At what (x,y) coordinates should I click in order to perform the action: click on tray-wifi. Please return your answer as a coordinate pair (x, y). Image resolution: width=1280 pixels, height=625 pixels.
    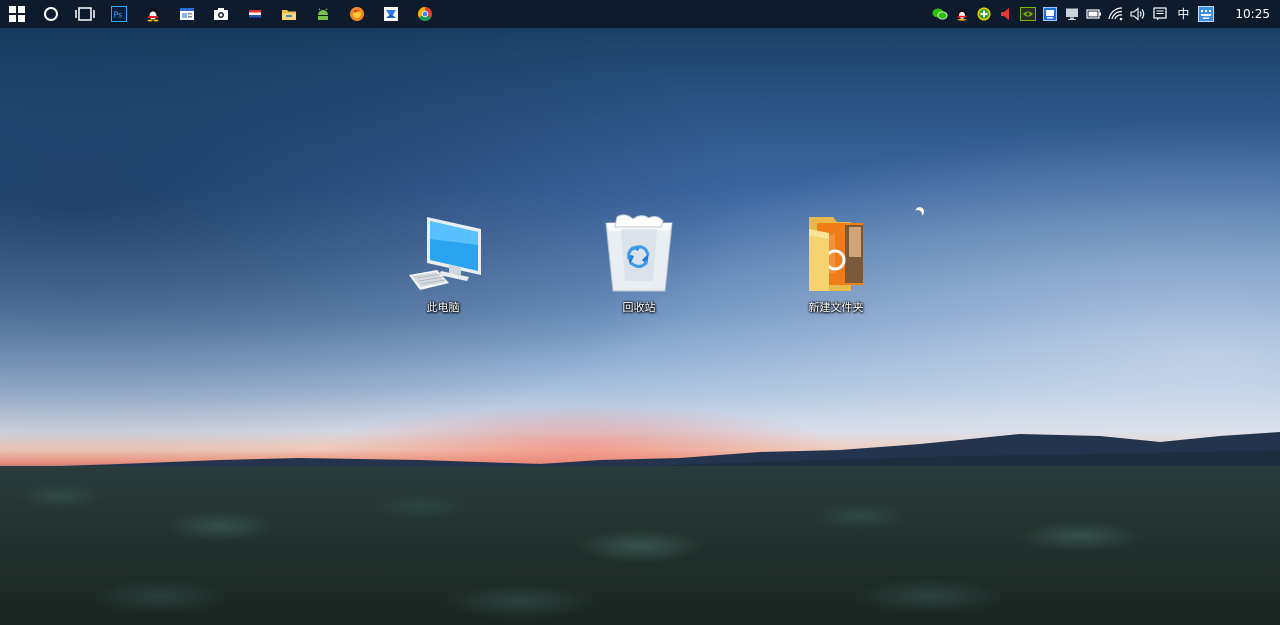
    Looking at the image, I should click on (1116, 14).